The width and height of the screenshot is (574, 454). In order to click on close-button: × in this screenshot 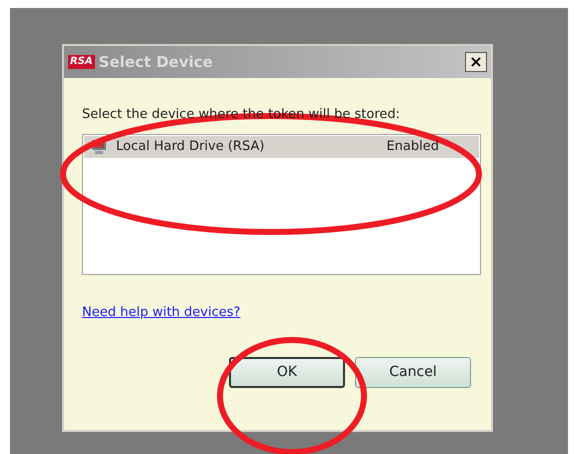, I will do `click(476, 62)`.